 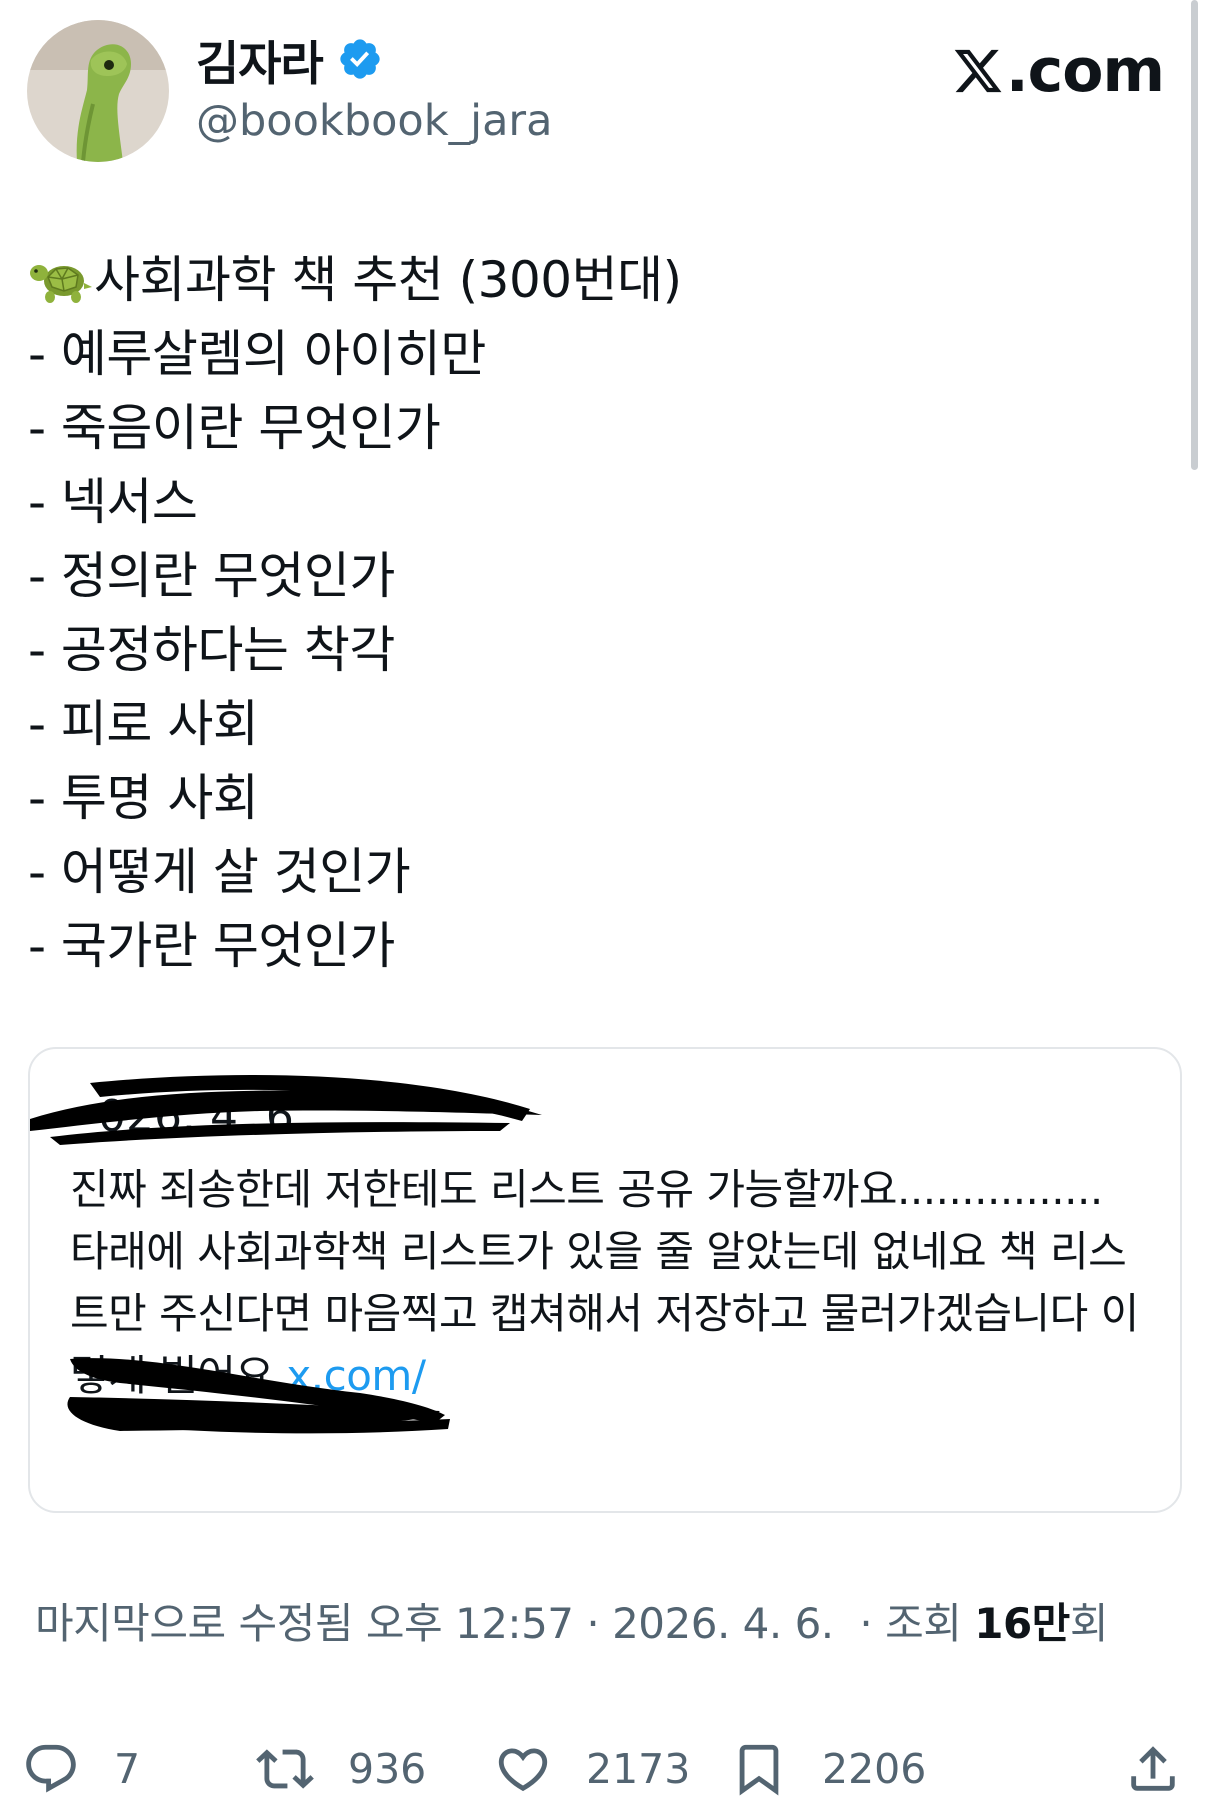 I want to click on action-bar: 7 936 2173 2206, so click(x=603, y=1775).